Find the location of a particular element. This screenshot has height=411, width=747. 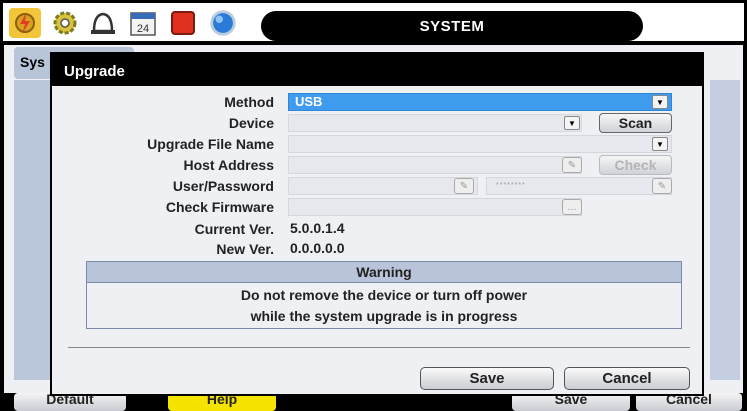

method-select: USB is located at coordinates (480, 102).